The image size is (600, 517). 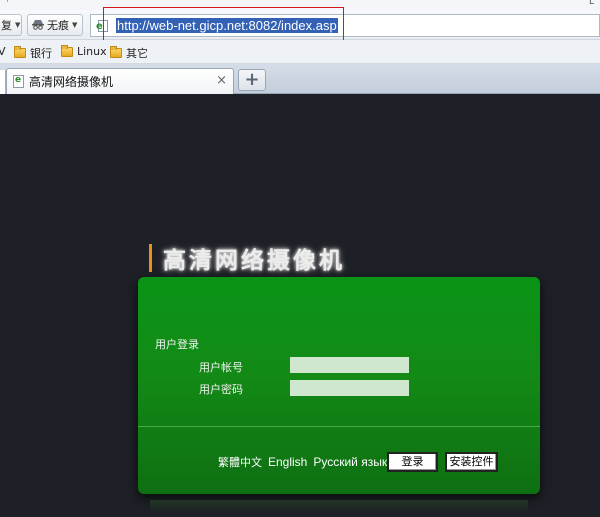 I want to click on bookmark-folder-other: 其它, so click(x=129, y=53).